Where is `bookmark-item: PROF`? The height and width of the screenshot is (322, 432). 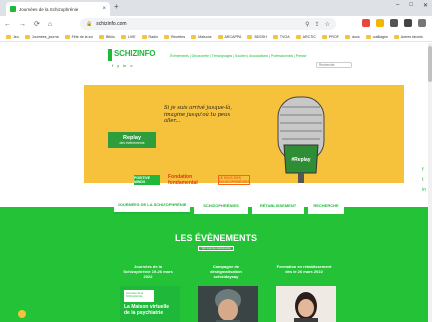 bookmark-item: PROF is located at coordinates (330, 36).